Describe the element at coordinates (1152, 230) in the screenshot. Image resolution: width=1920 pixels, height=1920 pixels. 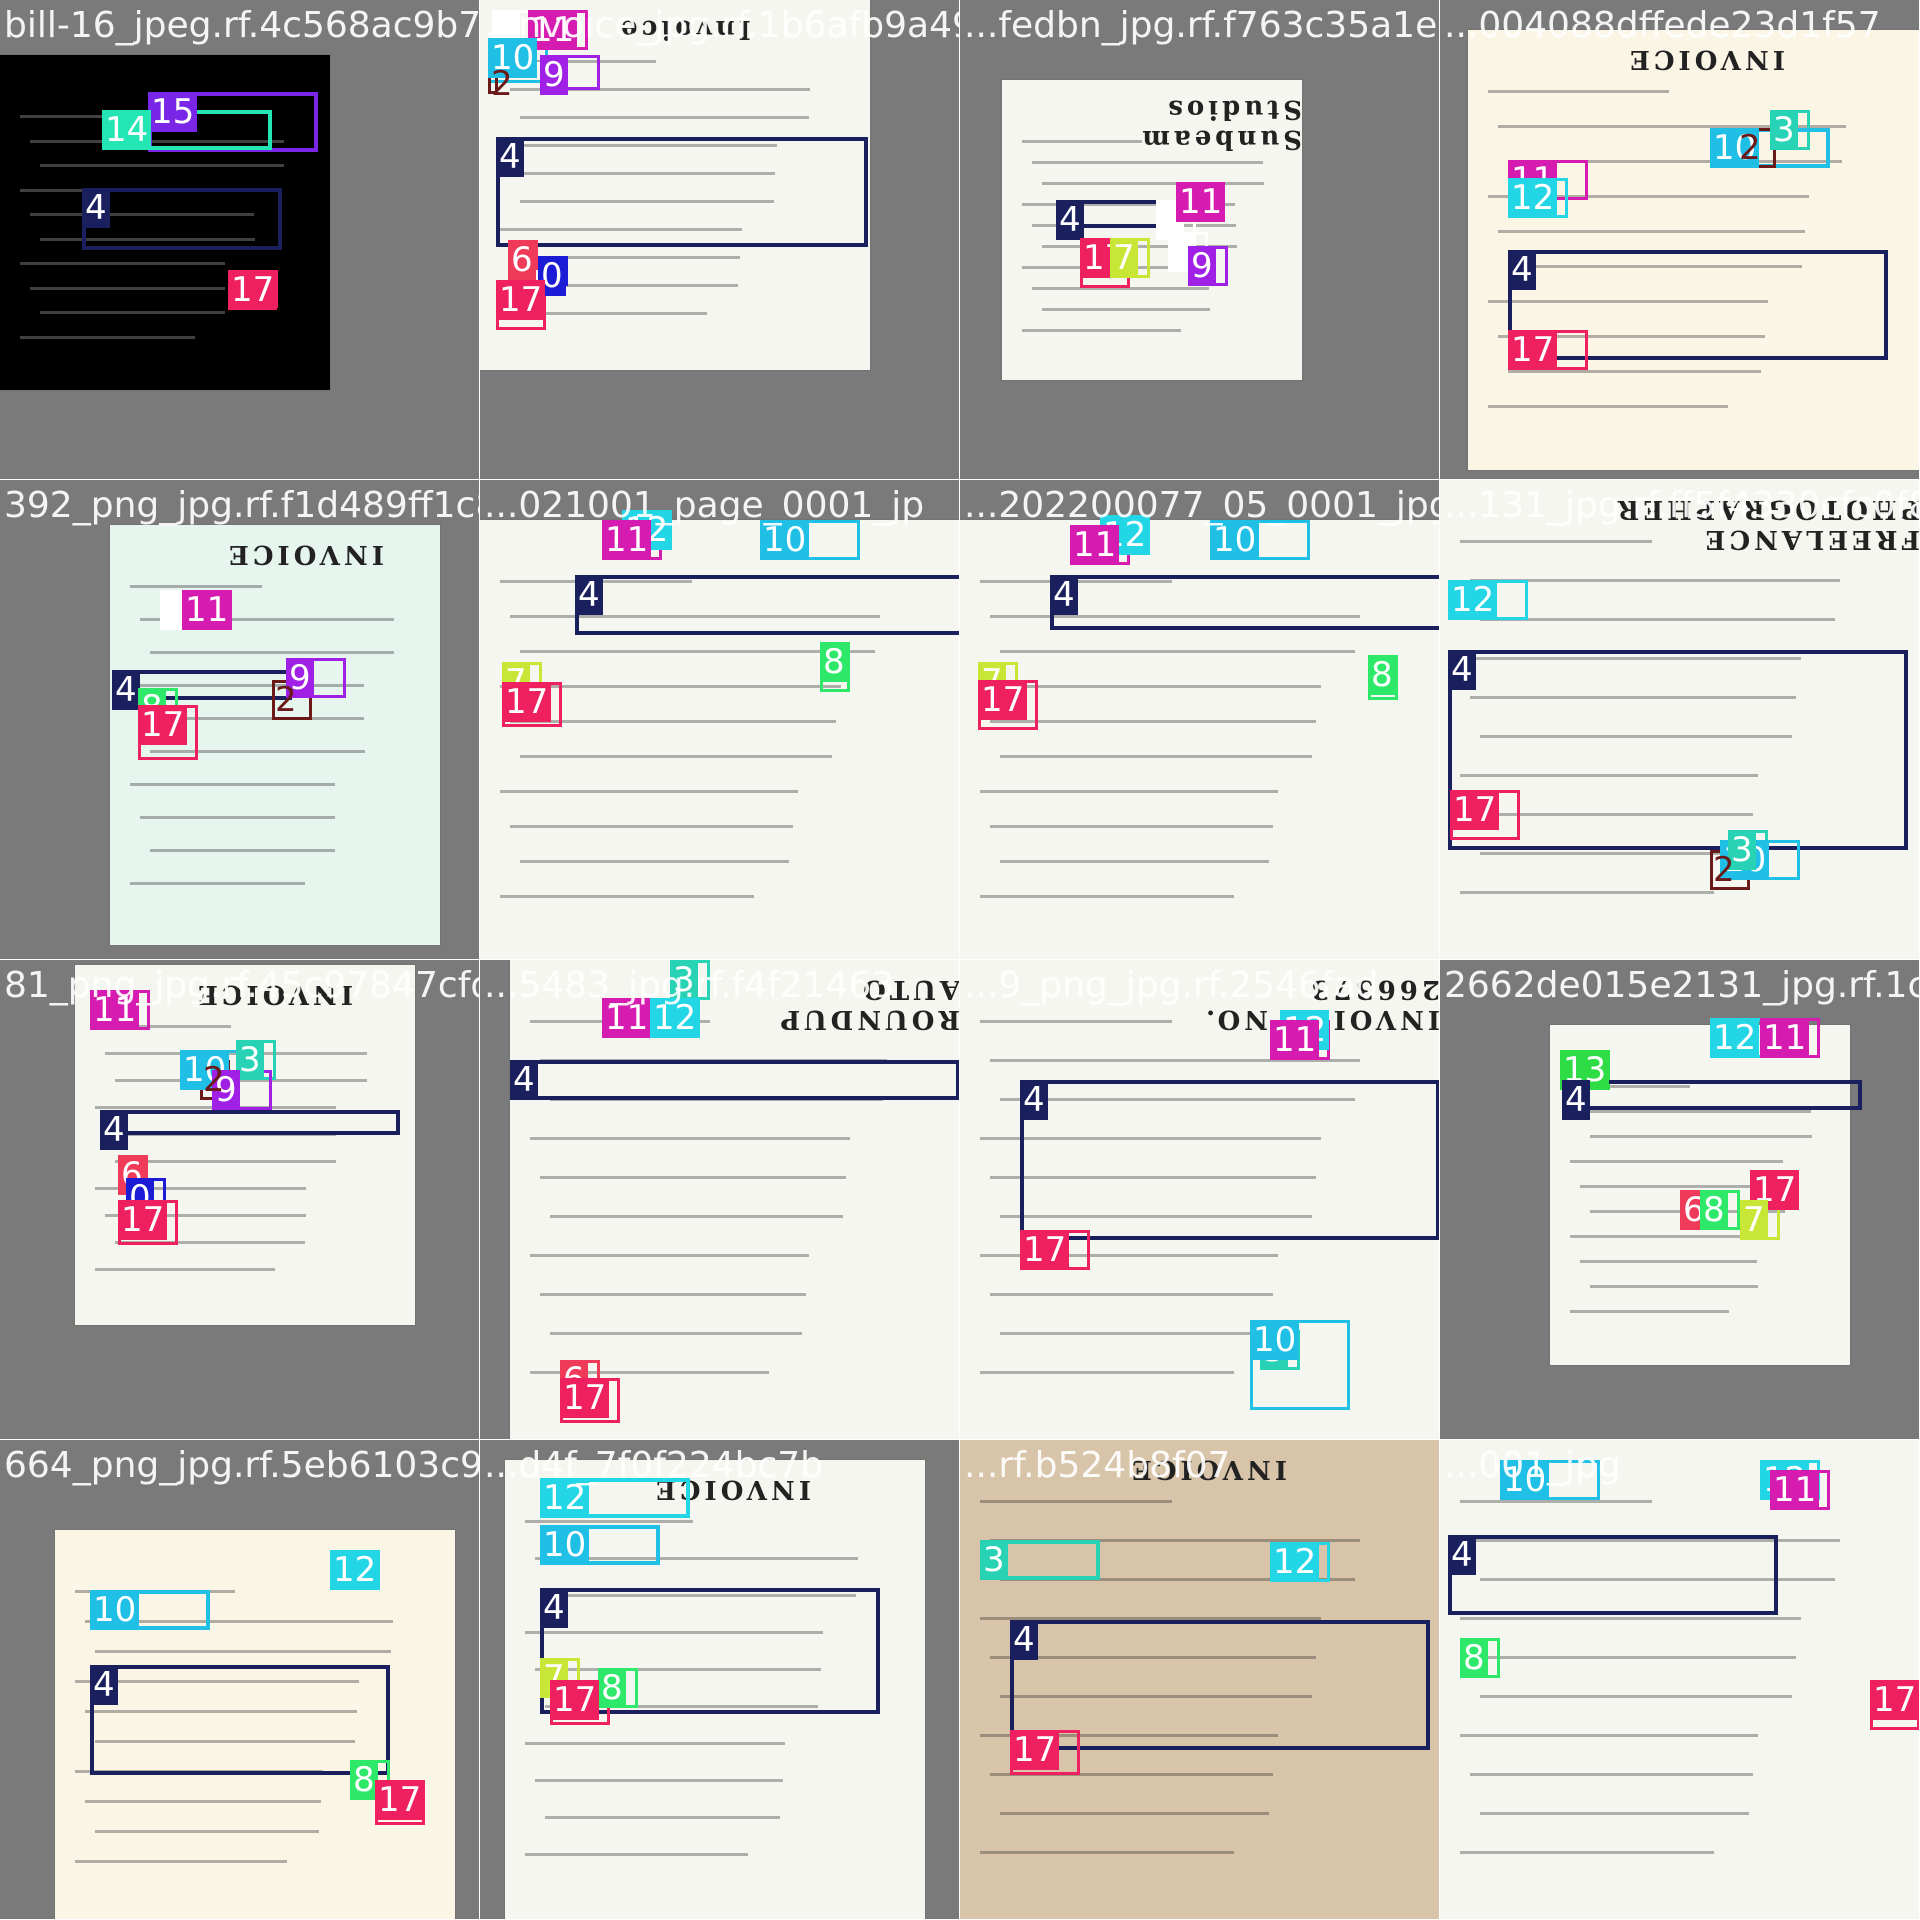
I see `invoice-document-image: Sunbeam Studios` at that location.